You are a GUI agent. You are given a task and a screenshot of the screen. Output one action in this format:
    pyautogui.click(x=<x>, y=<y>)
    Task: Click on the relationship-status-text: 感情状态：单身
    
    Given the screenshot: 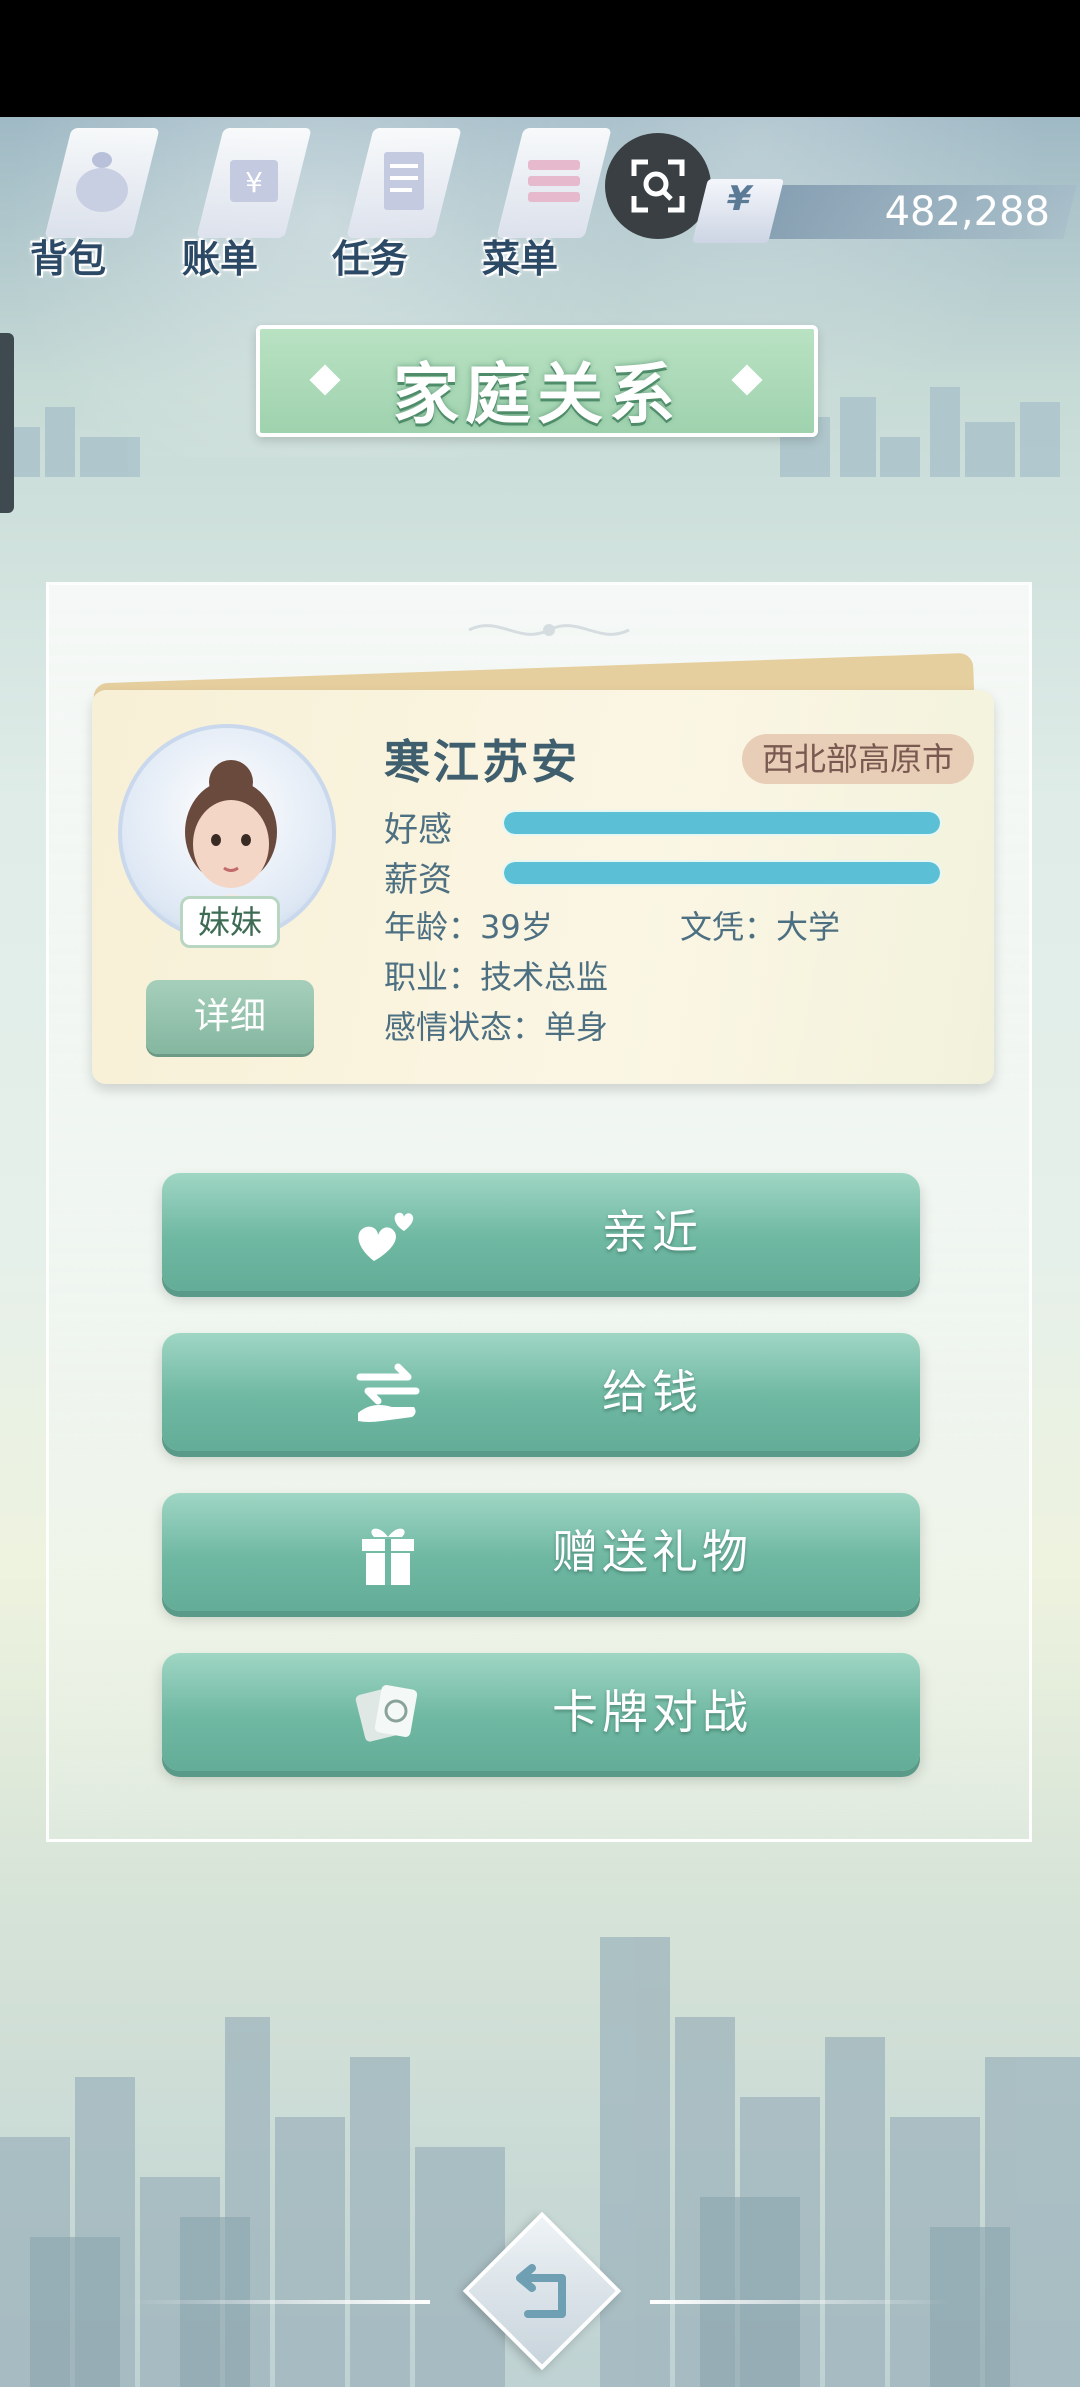 What is the action you would take?
    pyautogui.click(x=496, y=1027)
    